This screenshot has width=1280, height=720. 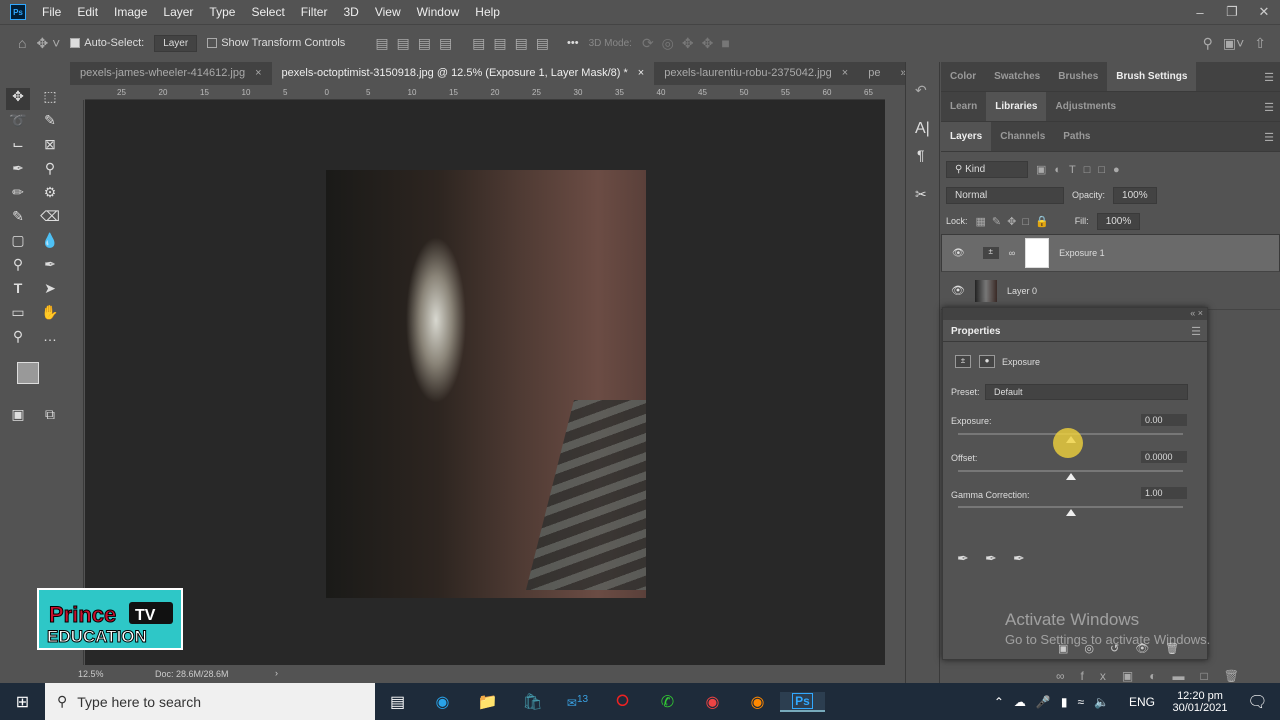 What do you see at coordinates (18, 219) in the screenshot?
I see `history-brush-icon: ✎` at bounding box center [18, 219].